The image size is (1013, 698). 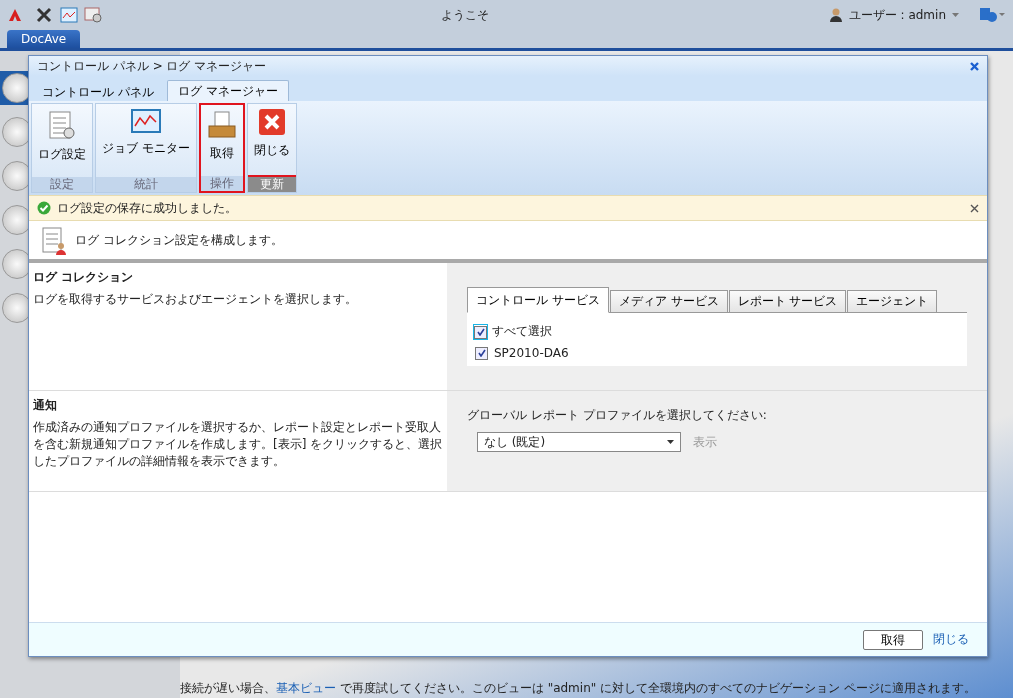 What do you see at coordinates (578, 688) in the screenshot?
I see `connection-note: 接続が遅い場合、基本ビュー で再度試してください。このビューは "admin" に対して全環境内のすべてのナビゲーション ページに適用されます。` at bounding box center [578, 688].